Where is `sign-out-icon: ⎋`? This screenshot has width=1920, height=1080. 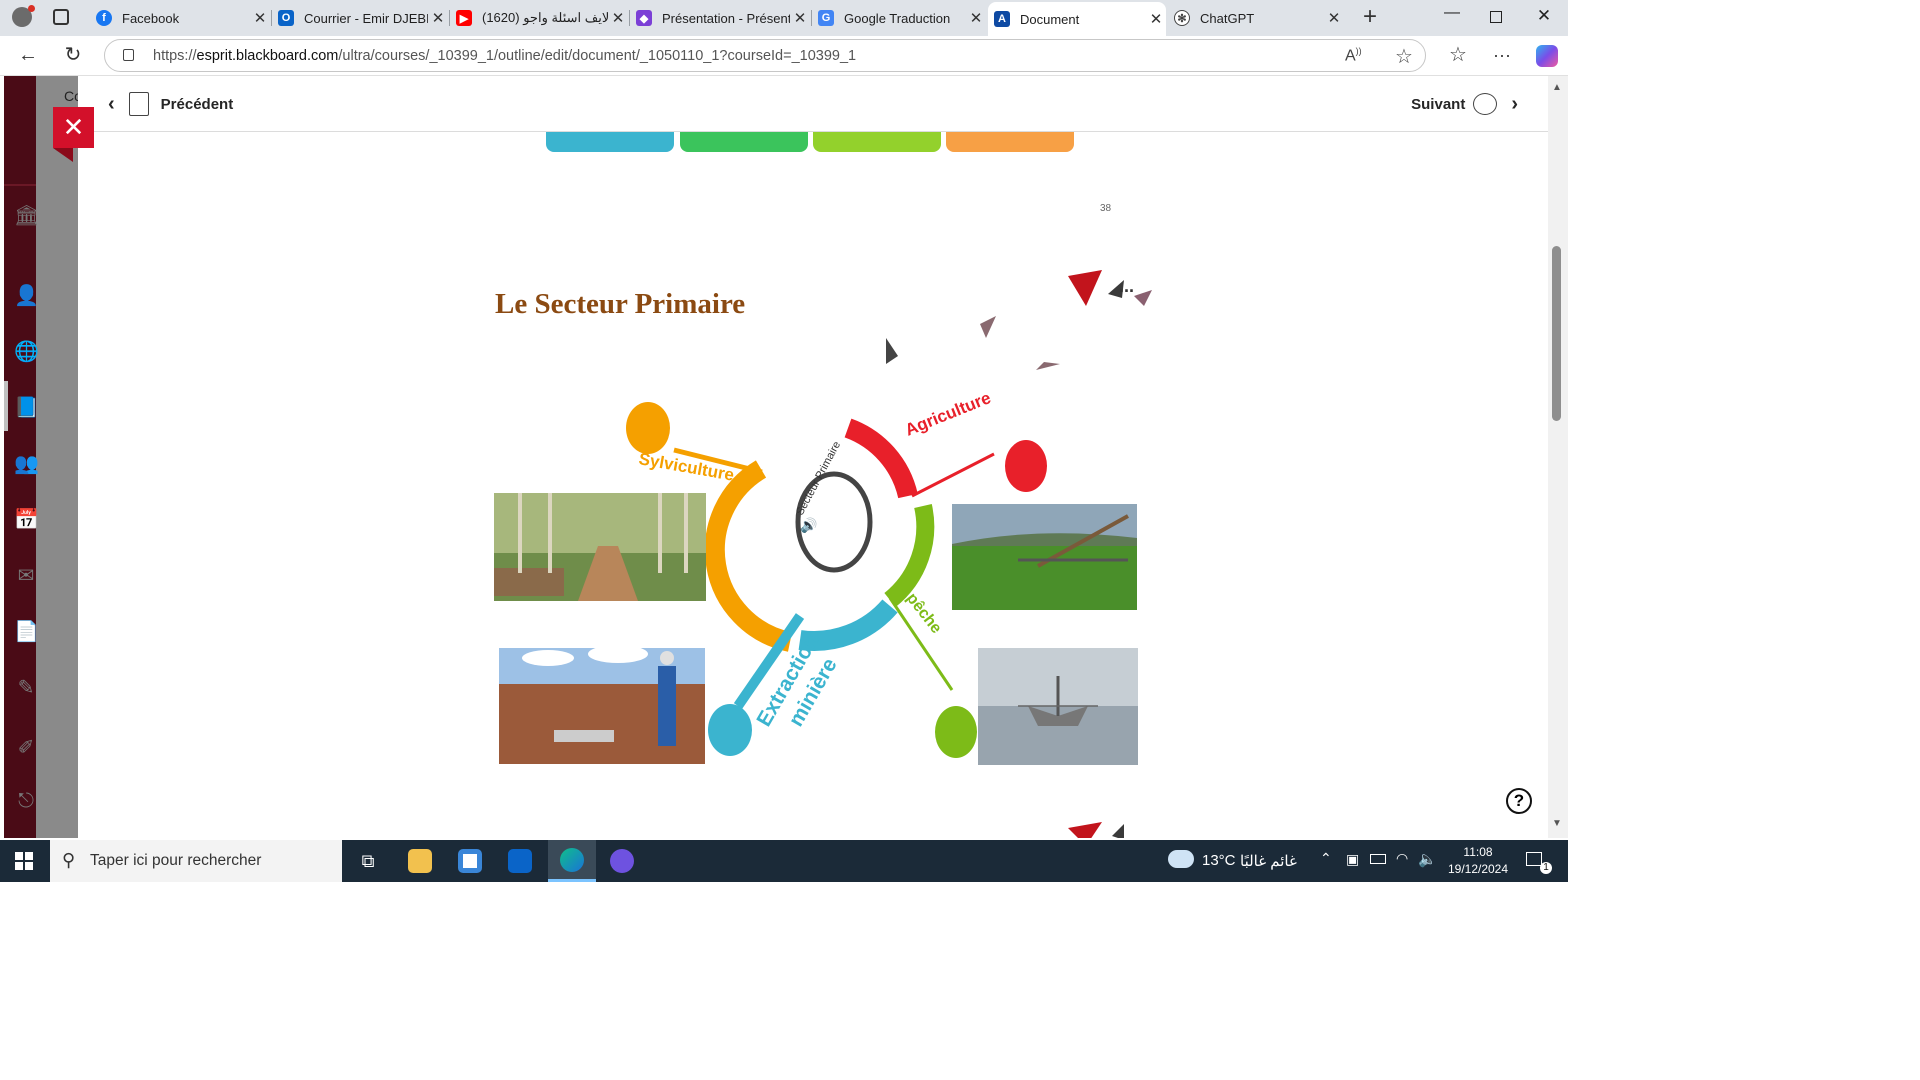
sign-out-icon: ⎋ is located at coordinates (26, 802).